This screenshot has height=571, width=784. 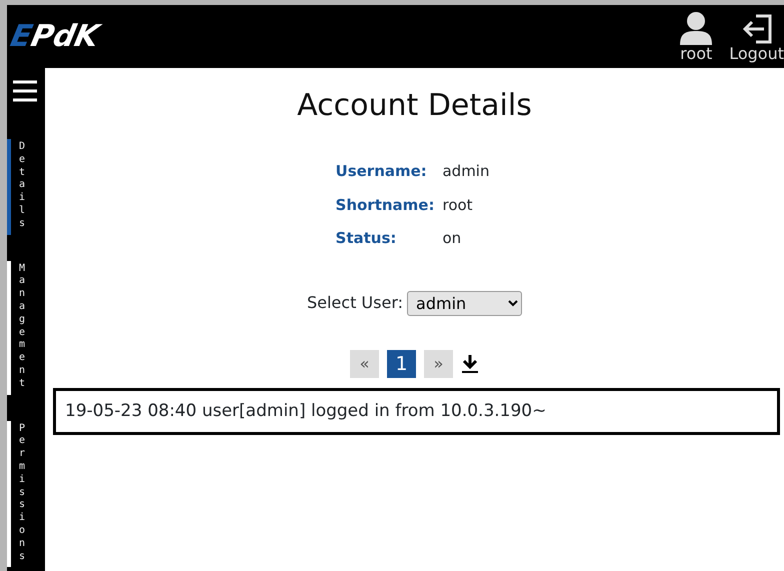 I want to click on user-select: admin, so click(x=464, y=303).